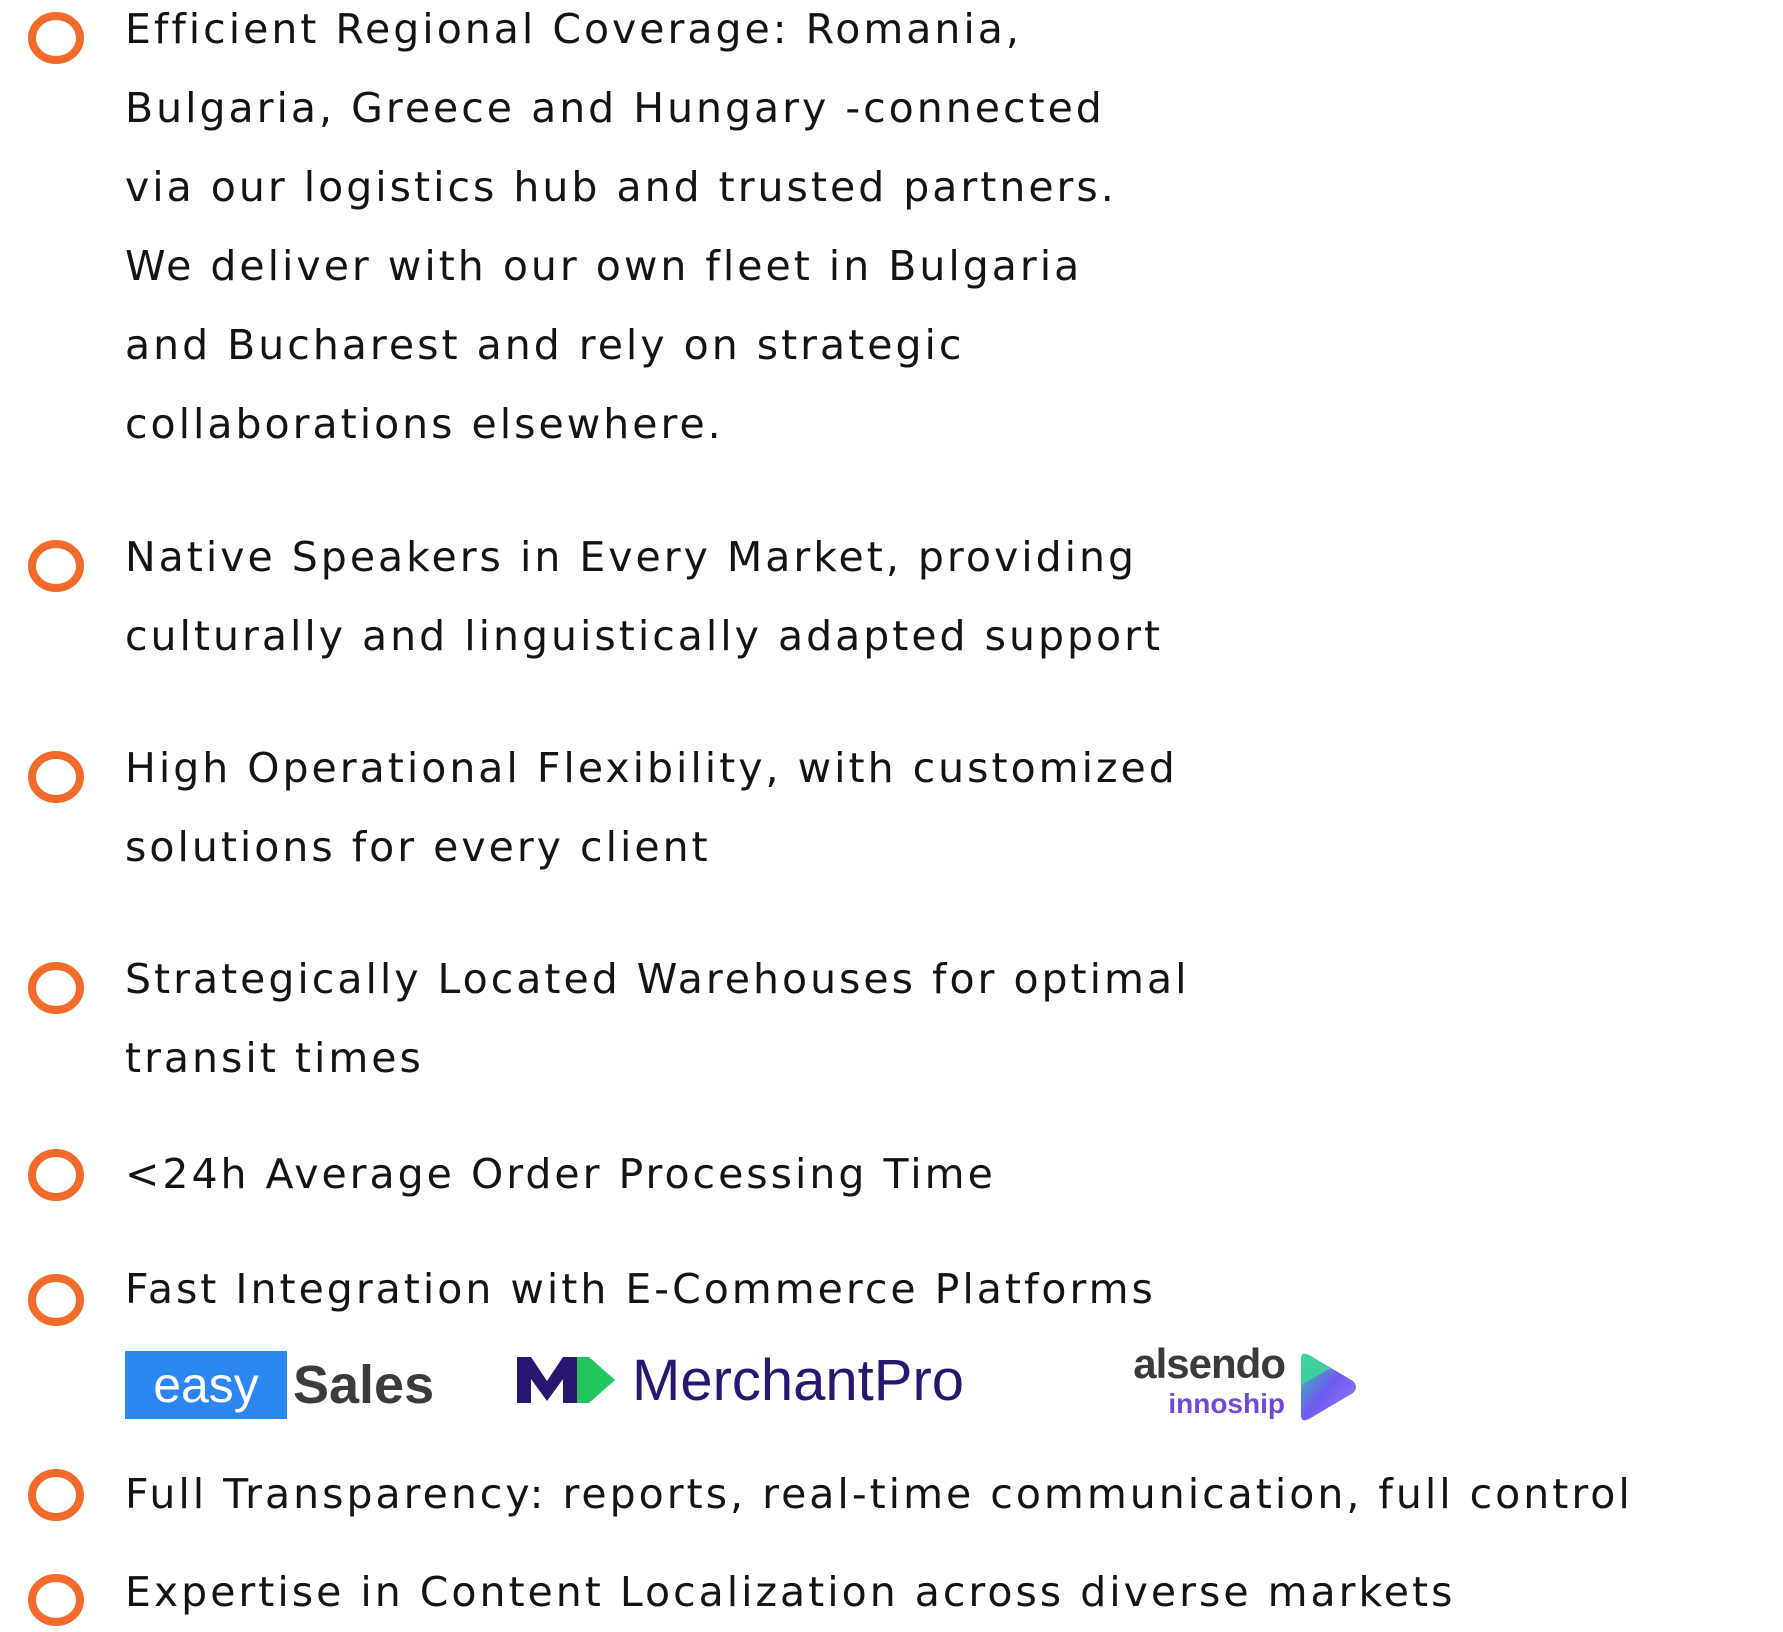 The width and height of the screenshot is (1783, 1632). Describe the element at coordinates (560, 1174) in the screenshot. I see `list-item-text: <24h Average Order Processing Time` at that location.